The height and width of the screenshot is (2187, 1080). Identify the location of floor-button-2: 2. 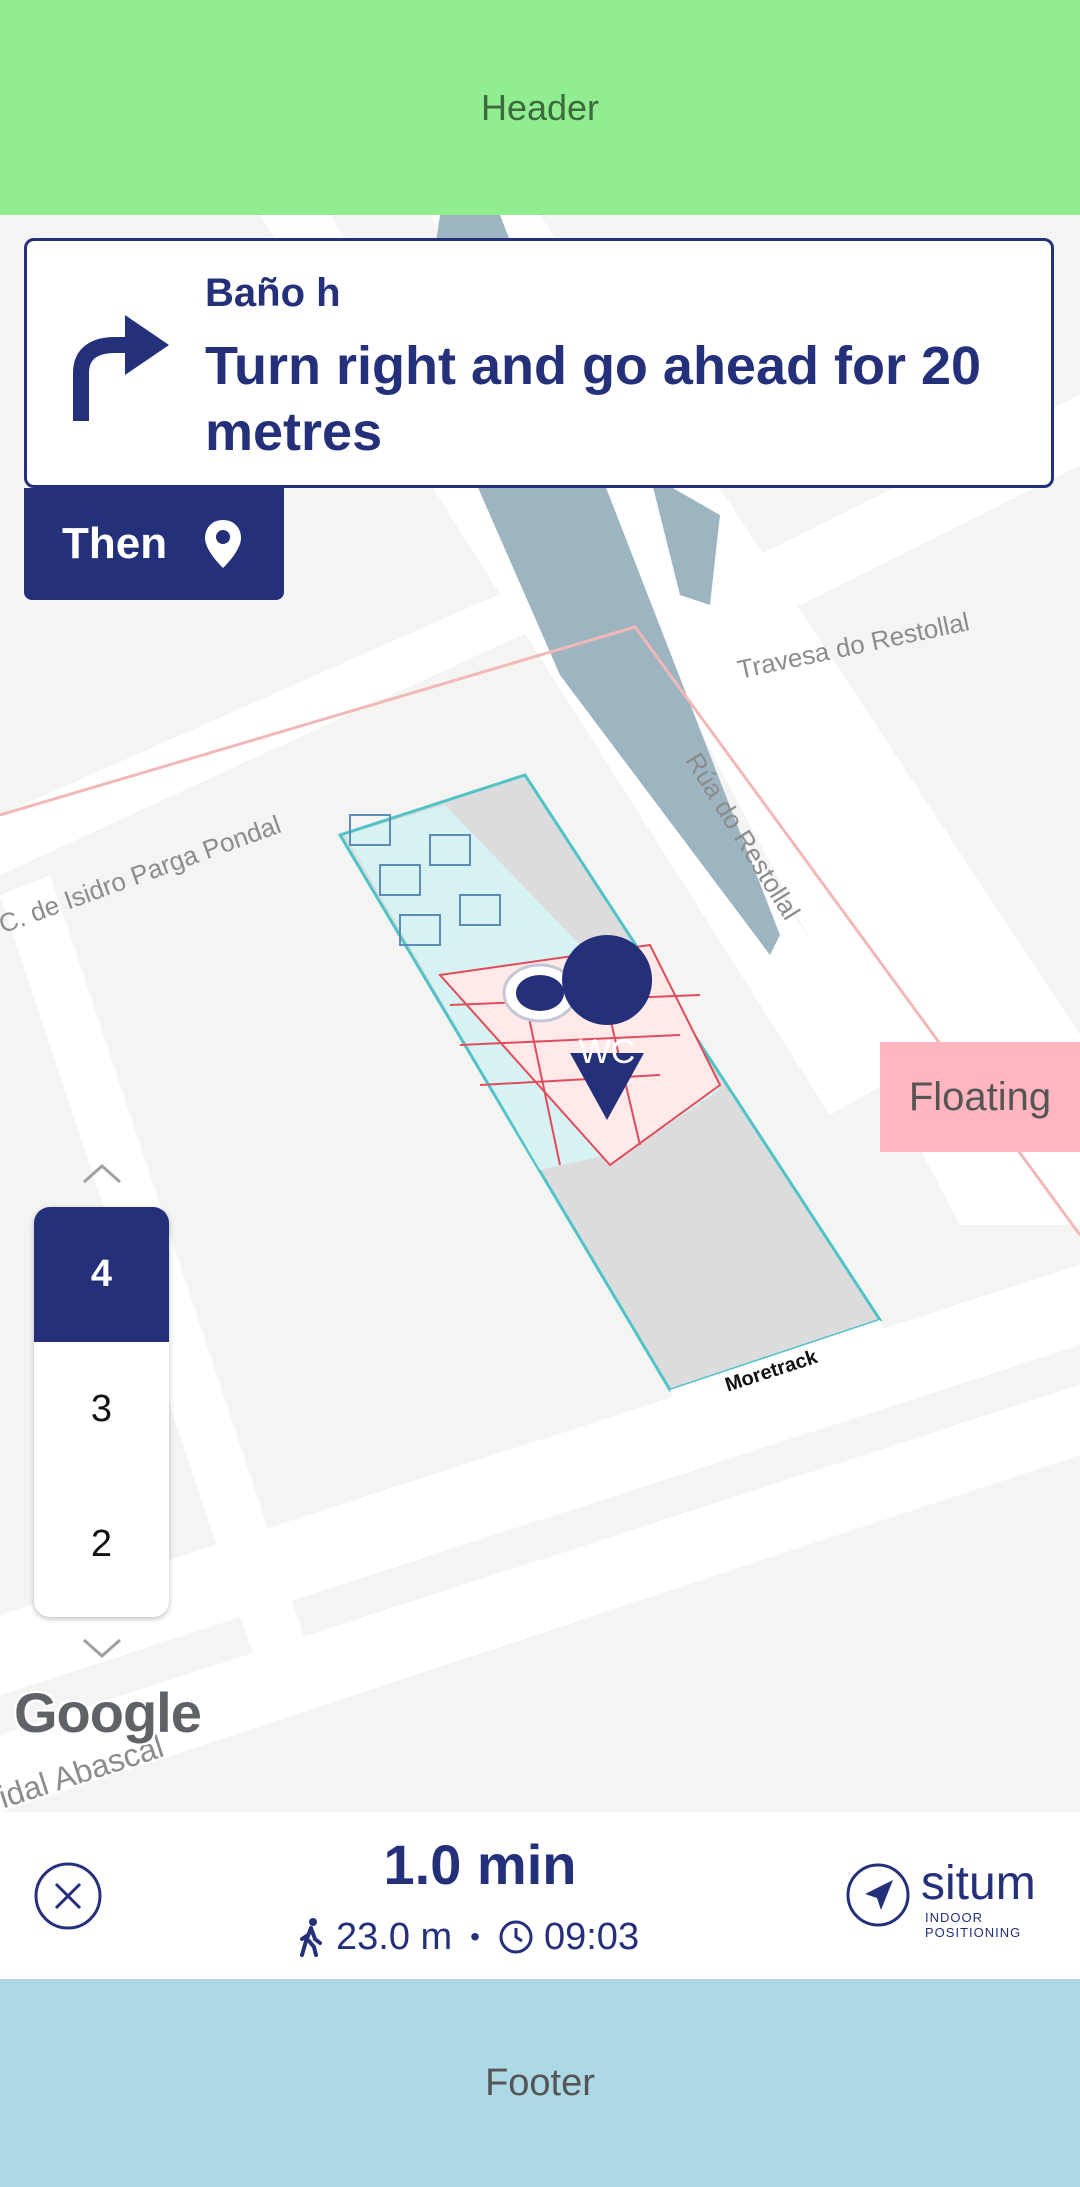
(101, 1544).